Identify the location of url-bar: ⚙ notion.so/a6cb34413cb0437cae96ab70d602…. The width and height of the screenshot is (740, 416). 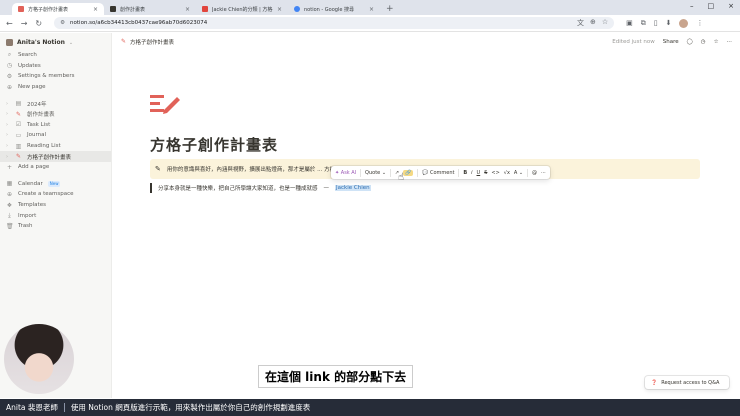
(334, 23).